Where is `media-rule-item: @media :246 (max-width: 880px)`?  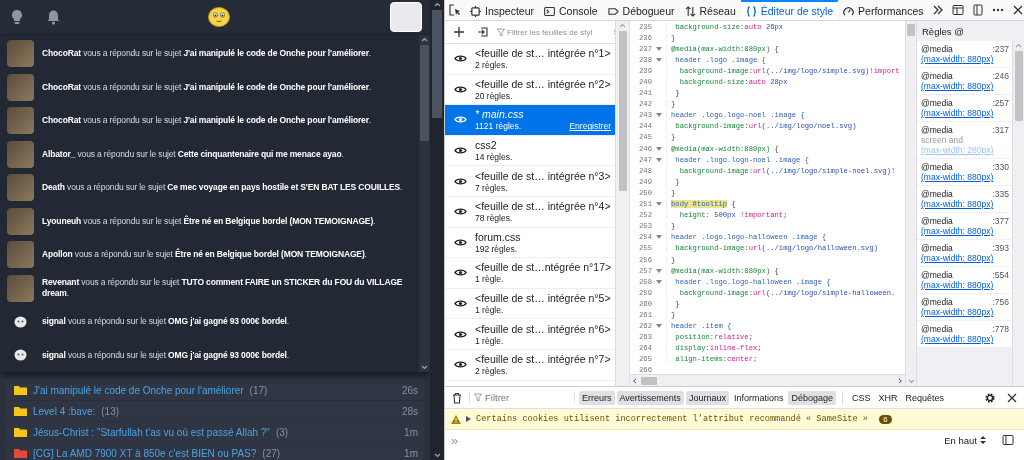
media-rule-item: @media :246 (max-width: 880px) is located at coordinates (964, 81).